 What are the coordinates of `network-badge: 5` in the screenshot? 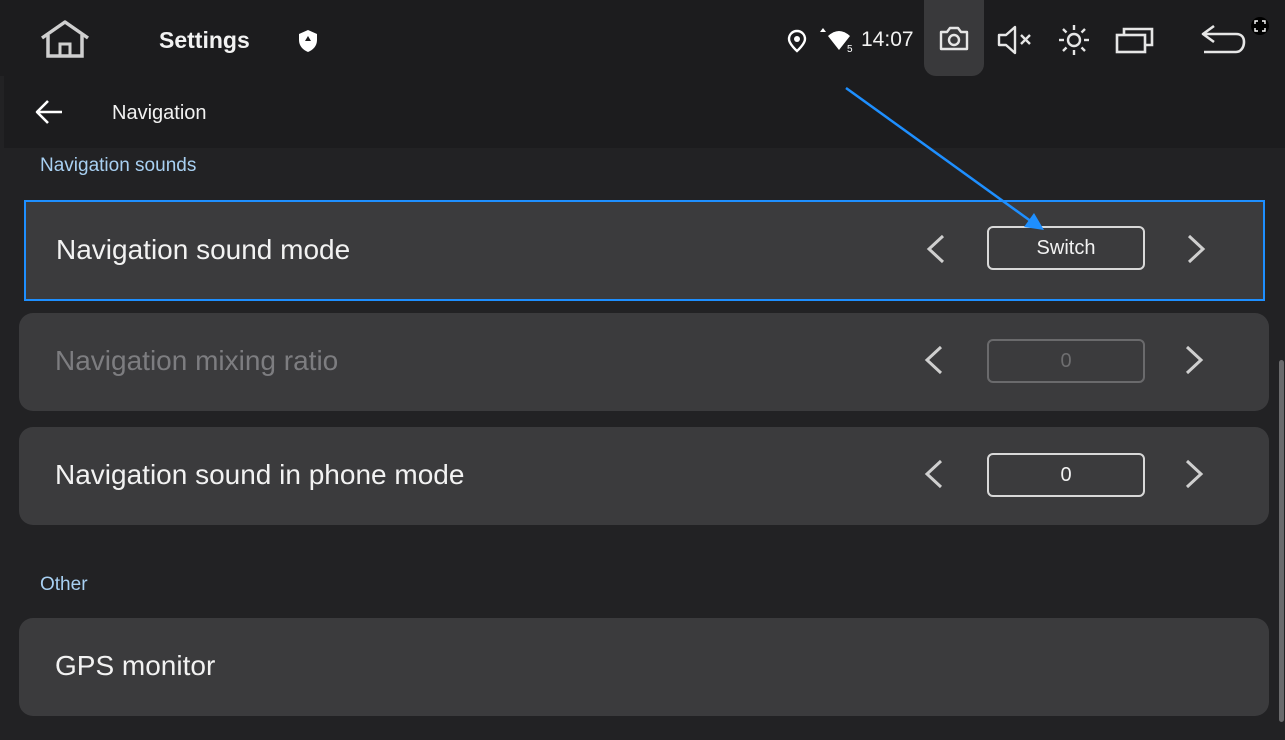 It's located at (850, 49).